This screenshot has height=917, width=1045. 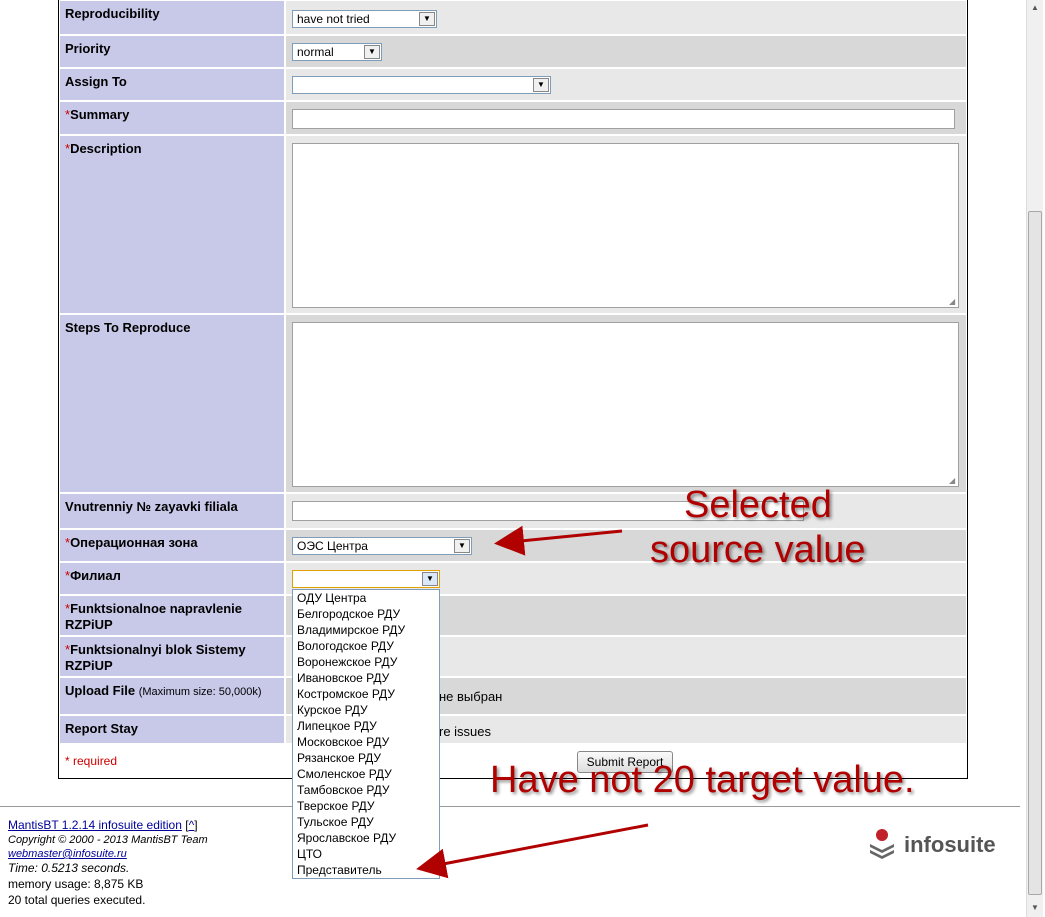 I want to click on annotation-source-value: source value, so click(x=758, y=550).